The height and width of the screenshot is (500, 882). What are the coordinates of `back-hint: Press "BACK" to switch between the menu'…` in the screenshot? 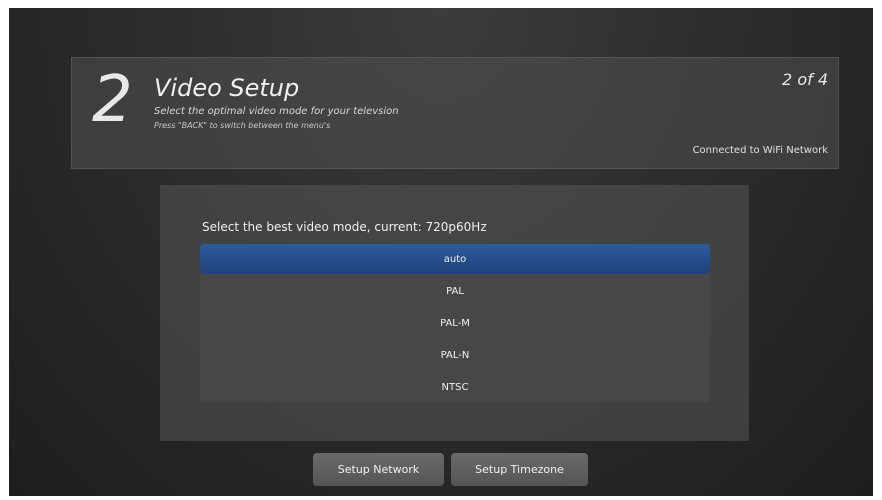 It's located at (242, 125).